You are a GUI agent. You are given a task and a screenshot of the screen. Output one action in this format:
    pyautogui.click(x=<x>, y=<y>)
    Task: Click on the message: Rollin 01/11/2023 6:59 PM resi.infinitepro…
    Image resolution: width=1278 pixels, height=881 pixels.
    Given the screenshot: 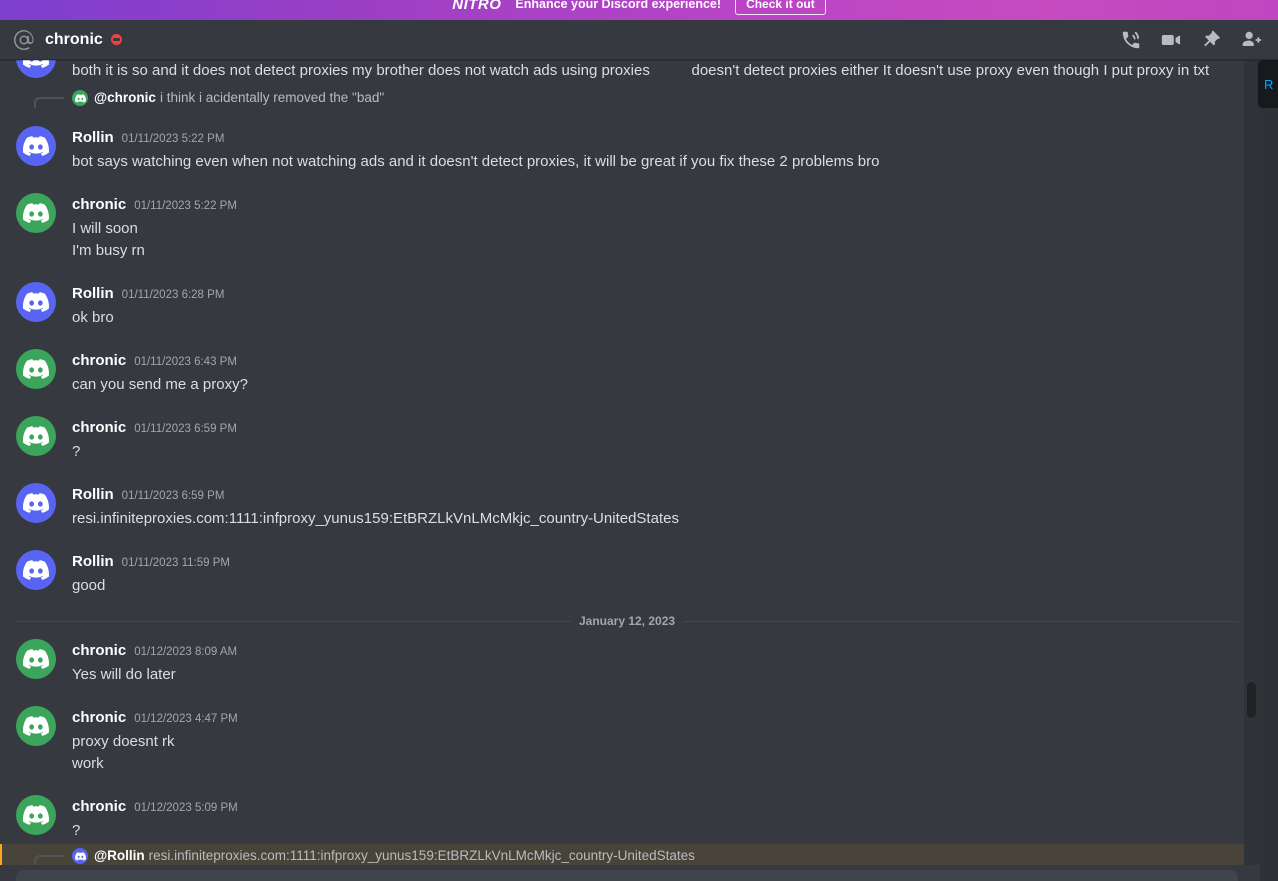 What is the action you would take?
    pyautogui.click(x=627, y=507)
    